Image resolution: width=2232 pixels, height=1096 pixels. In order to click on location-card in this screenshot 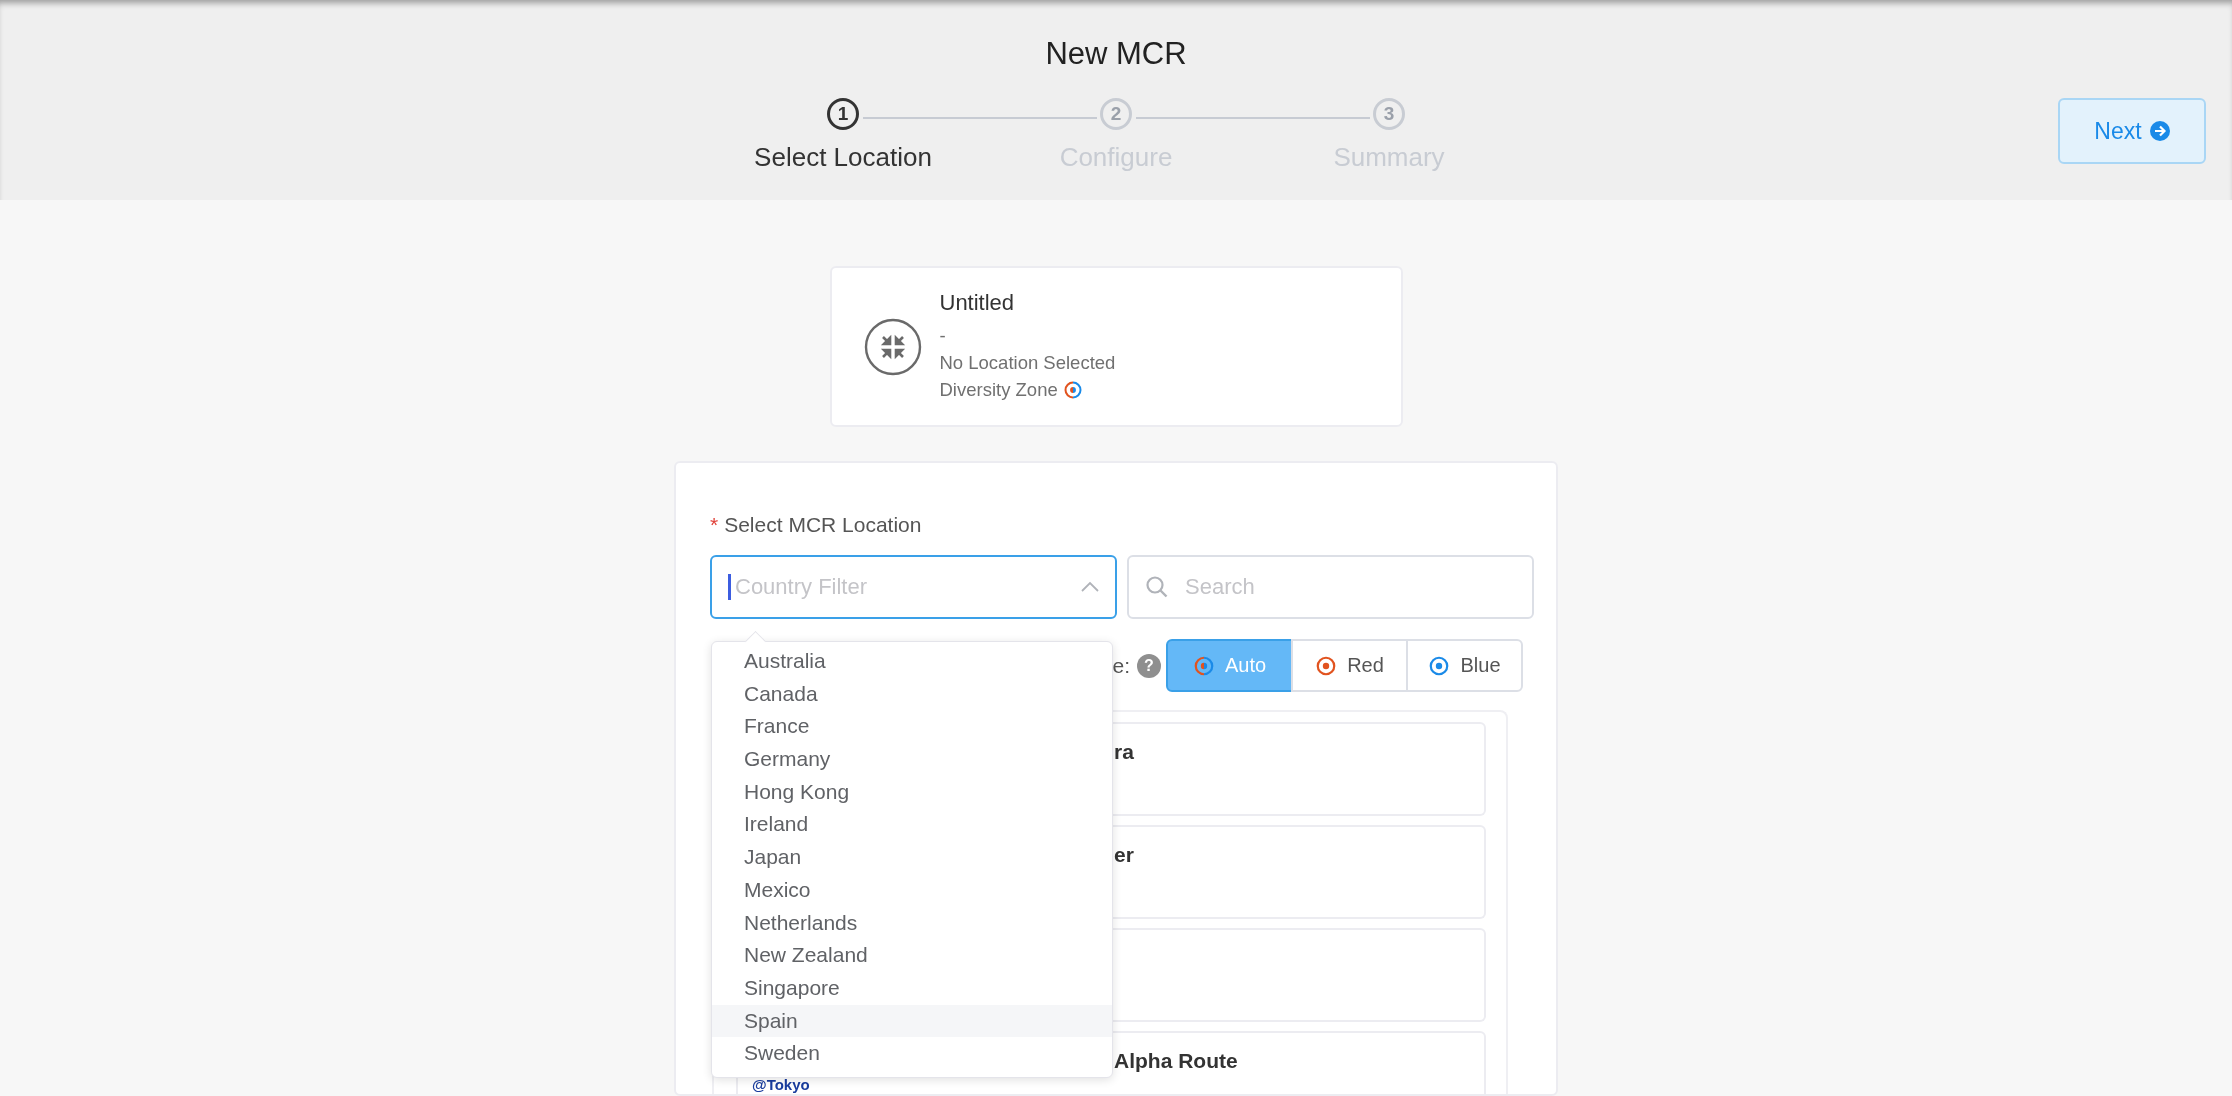, I will do `click(1300, 975)`.